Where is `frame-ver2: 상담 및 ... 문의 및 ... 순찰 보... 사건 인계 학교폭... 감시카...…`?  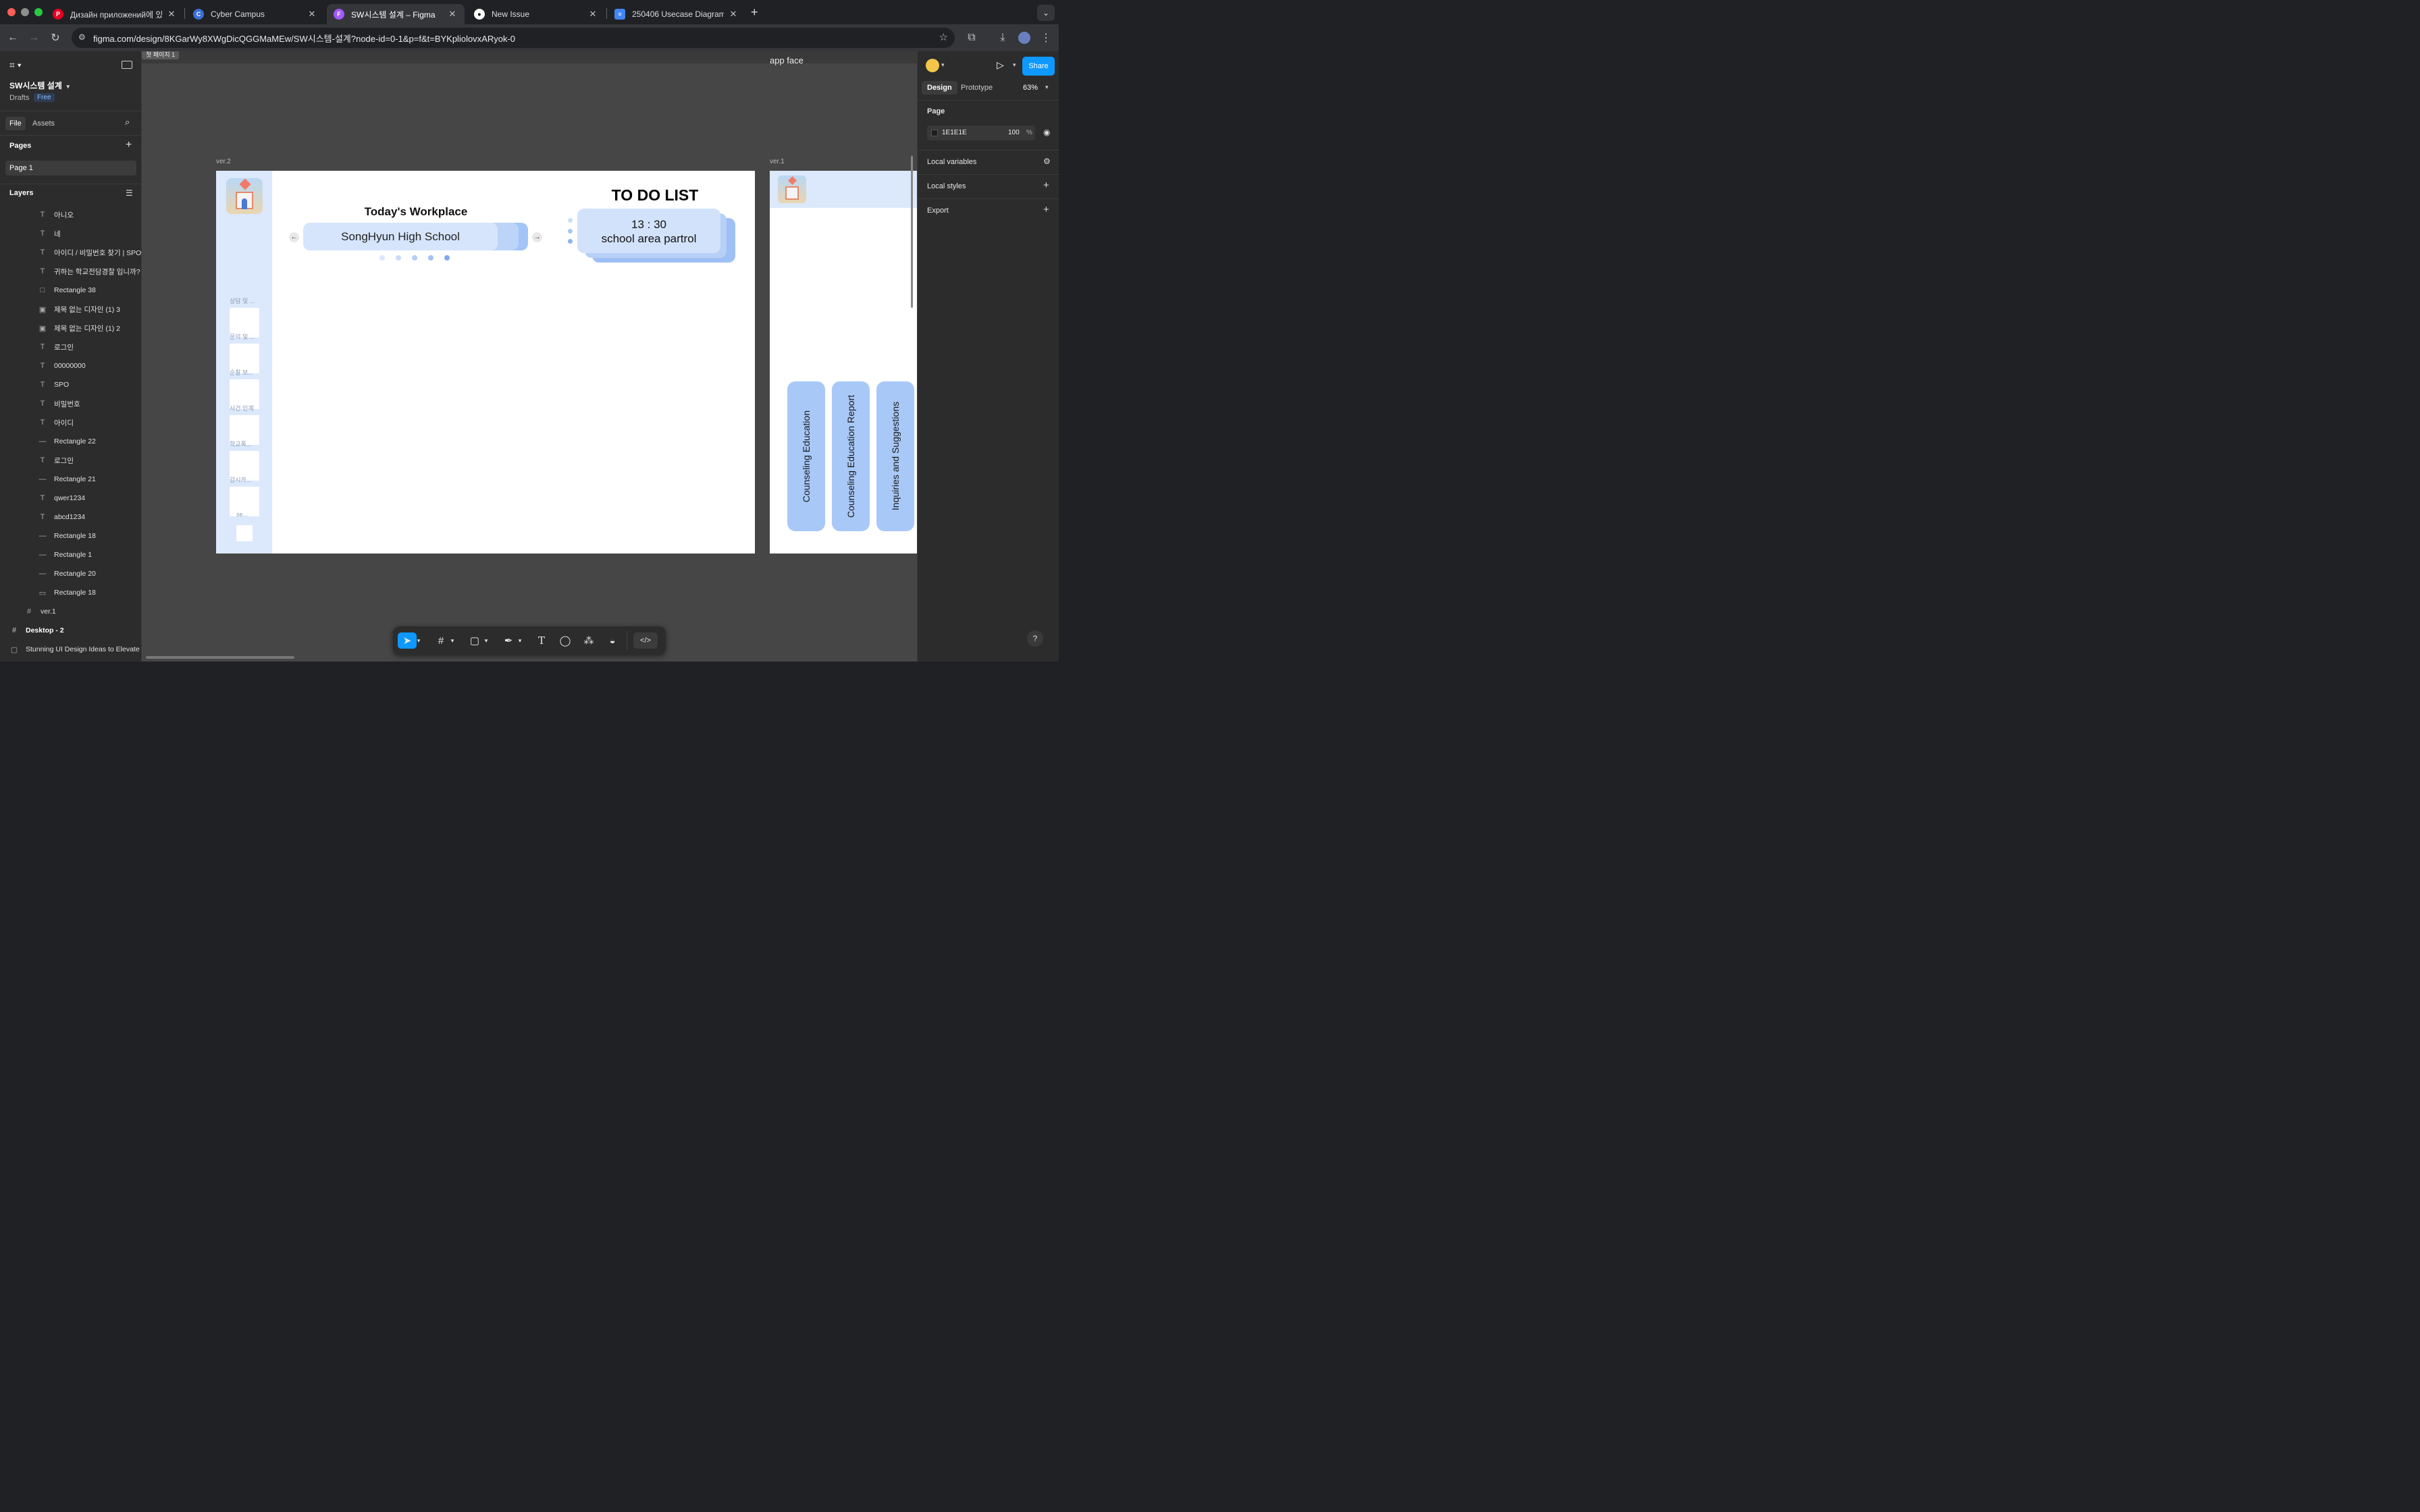
frame-ver2: 상담 및 ... 문의 및 ... 순찰 보... 사건 인계 학교폭... 감시카...… is located at coordinates (485, 362).